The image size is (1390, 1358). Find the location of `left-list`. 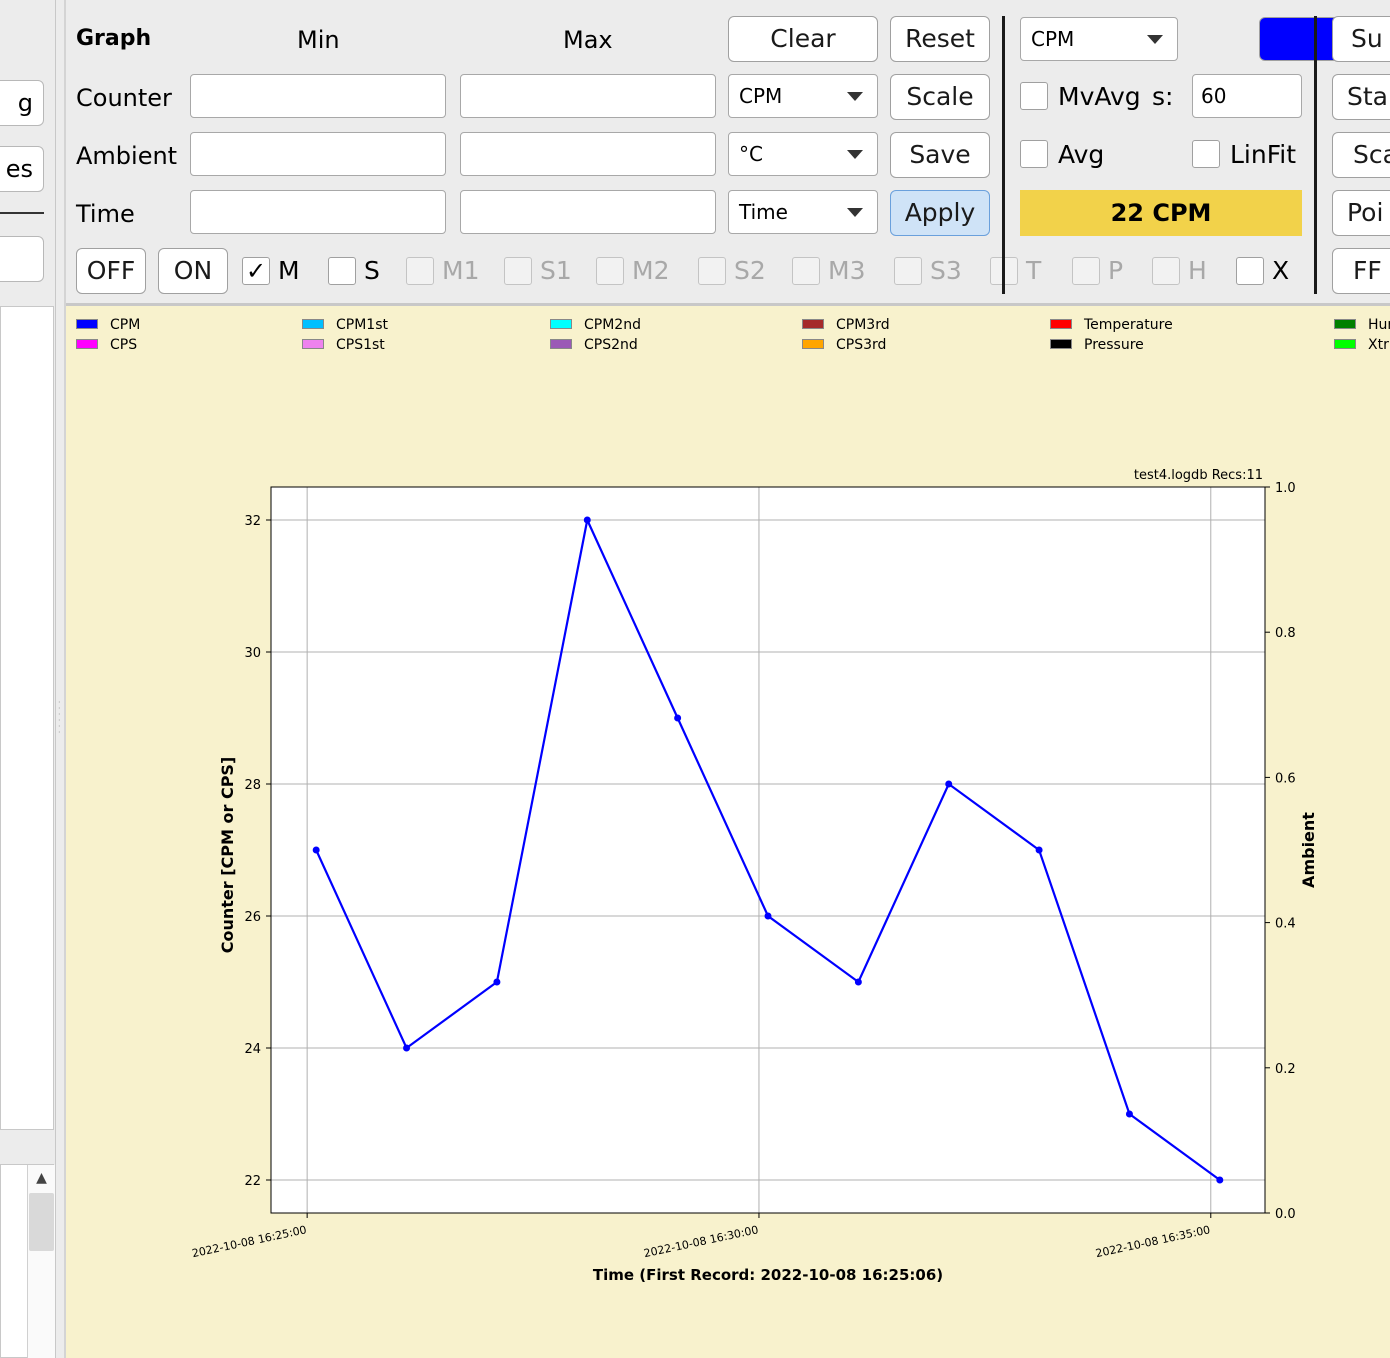

left-list is located at coordinates (27, 718).